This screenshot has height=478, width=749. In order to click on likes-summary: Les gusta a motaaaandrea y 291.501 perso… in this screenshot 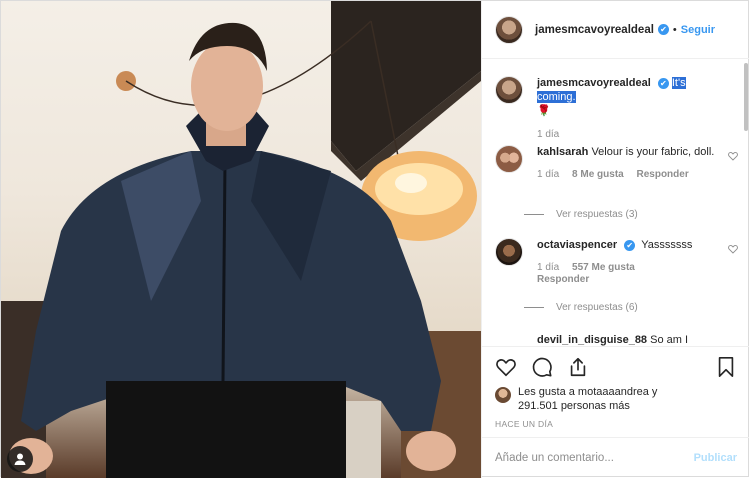, I will do `click(576, 399)`.